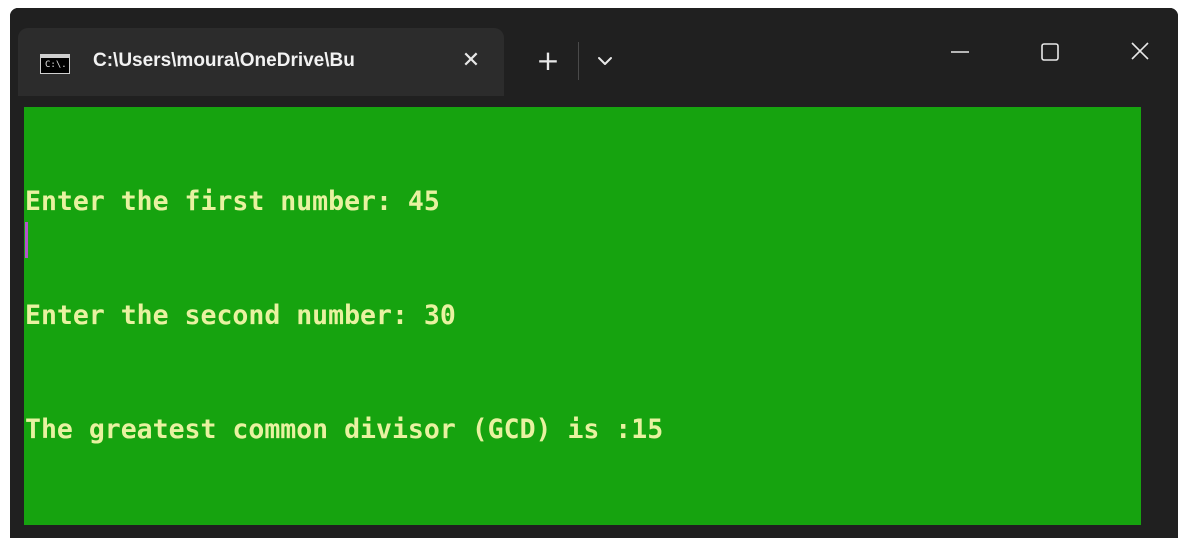  I want to click on maximize-icon, so click(1050, 52).